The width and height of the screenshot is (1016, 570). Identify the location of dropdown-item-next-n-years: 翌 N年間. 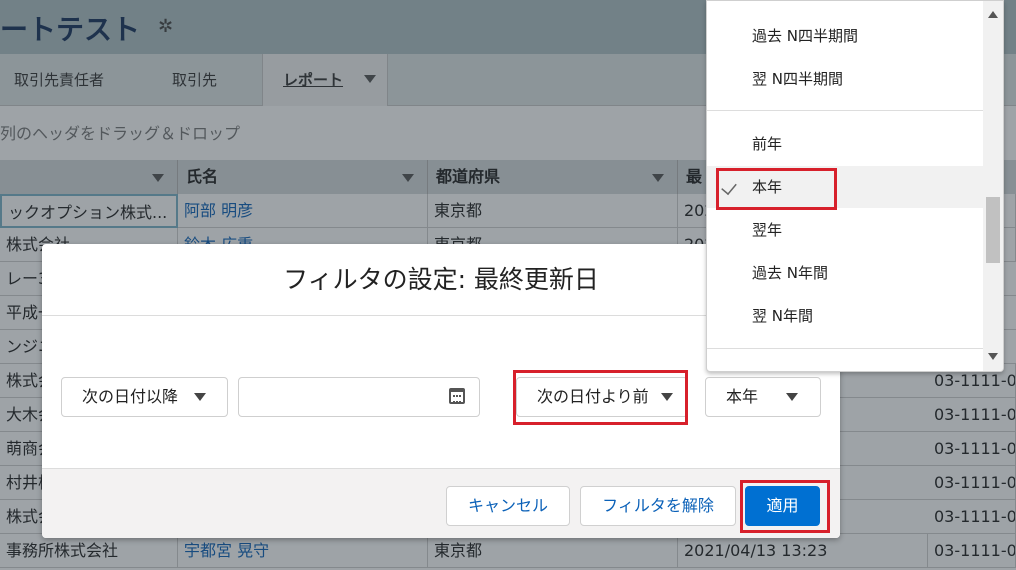
(845, 316).